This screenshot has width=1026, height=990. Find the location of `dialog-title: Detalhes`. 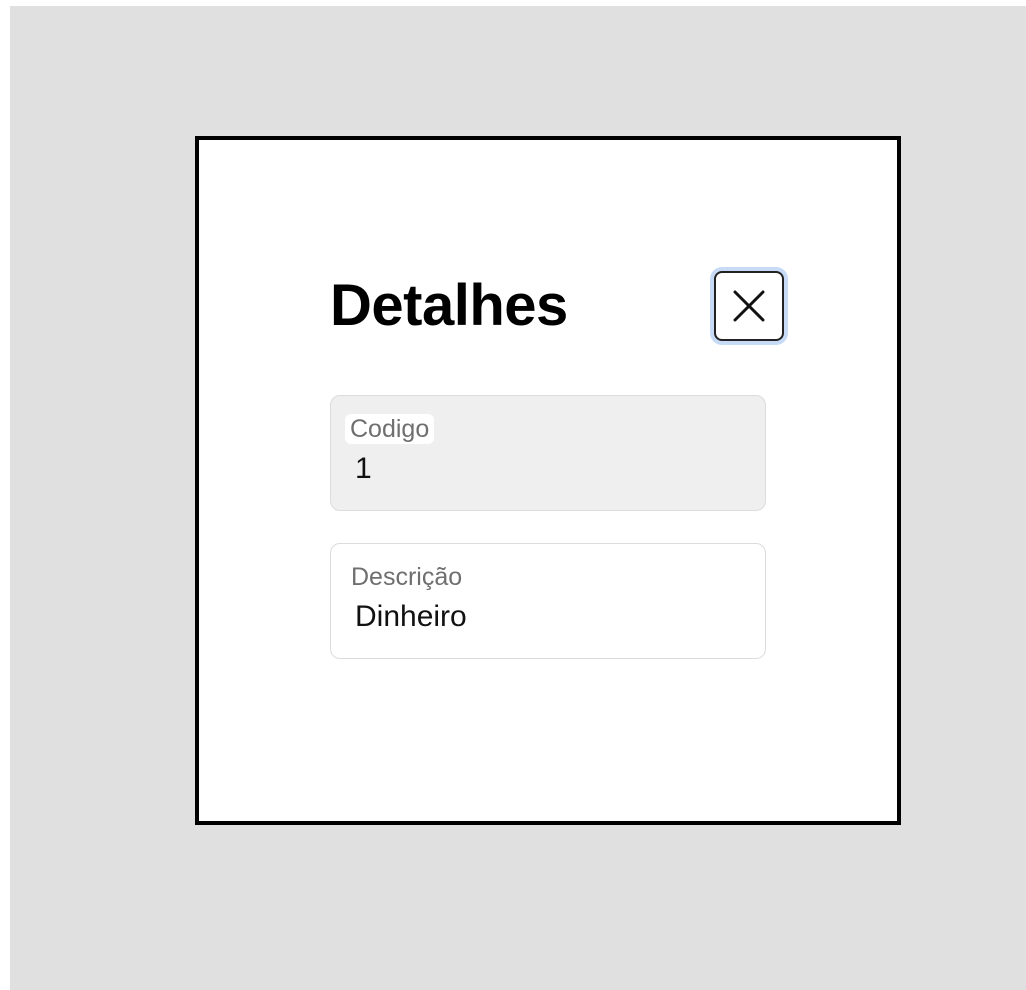

dialog-title: Detalhes is located at coordinates (449, 305).